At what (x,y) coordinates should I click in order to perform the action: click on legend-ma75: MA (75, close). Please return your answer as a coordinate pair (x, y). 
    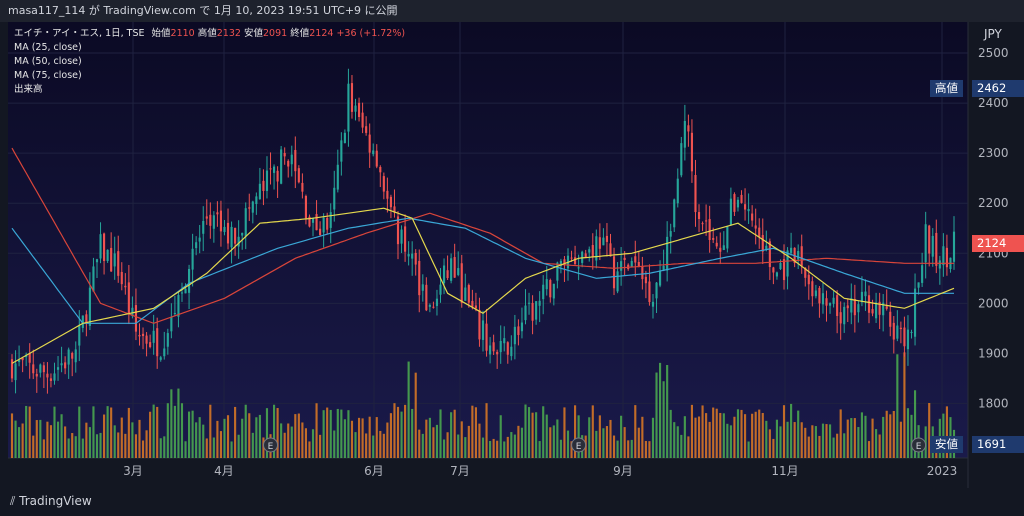
    Looking at the image, I should click on (209, 76).